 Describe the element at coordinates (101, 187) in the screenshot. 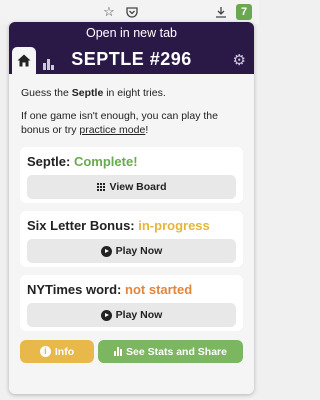

I see `grid-icon` at that location.